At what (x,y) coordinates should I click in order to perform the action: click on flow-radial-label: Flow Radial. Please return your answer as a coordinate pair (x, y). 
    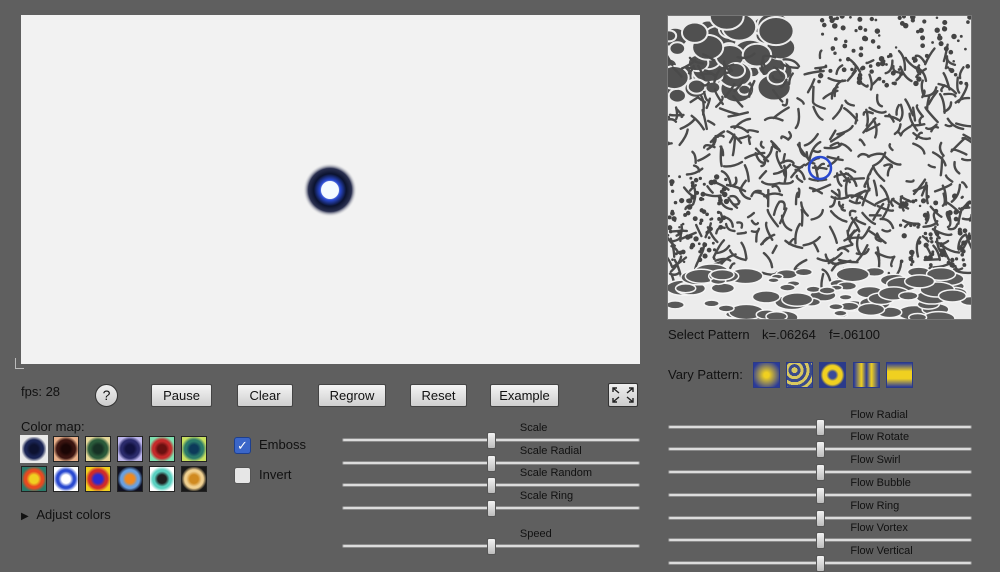
    Looking at the image, I should click on (879, 415).